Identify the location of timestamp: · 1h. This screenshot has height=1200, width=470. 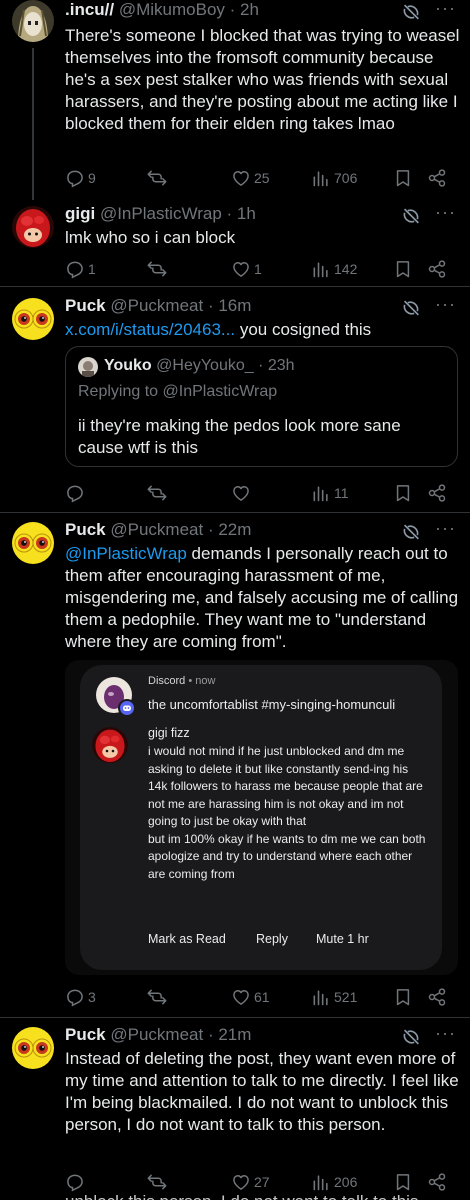
(241, 213).